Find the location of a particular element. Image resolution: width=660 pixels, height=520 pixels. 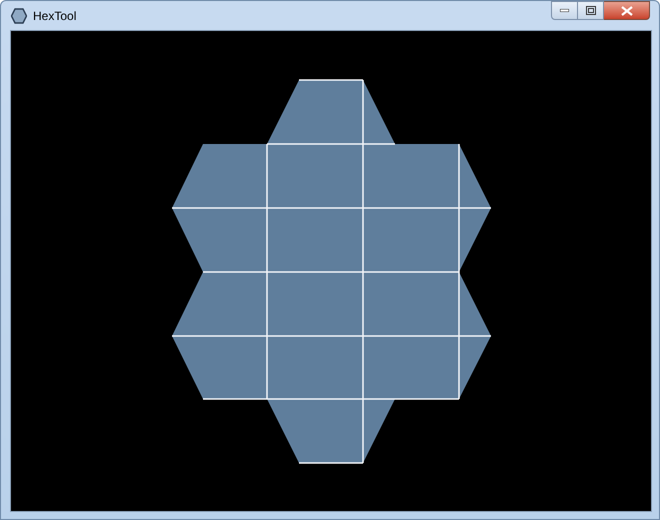

maximize-icon is located at coordinates (591, 10).